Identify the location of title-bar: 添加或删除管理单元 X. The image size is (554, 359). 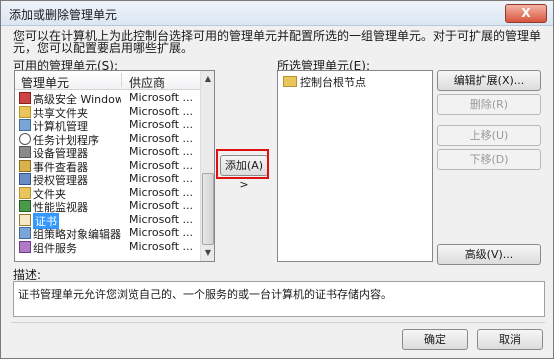
(277, 13).